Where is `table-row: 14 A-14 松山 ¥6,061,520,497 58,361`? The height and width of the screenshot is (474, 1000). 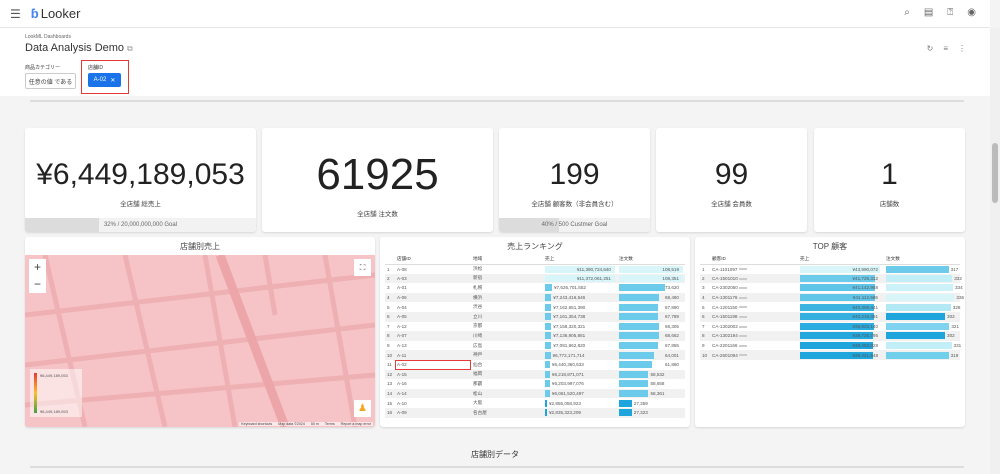
table-row: 14 A-14 松山 ¥6,061,520,497 58,361 is located at coordinates (535, 393).